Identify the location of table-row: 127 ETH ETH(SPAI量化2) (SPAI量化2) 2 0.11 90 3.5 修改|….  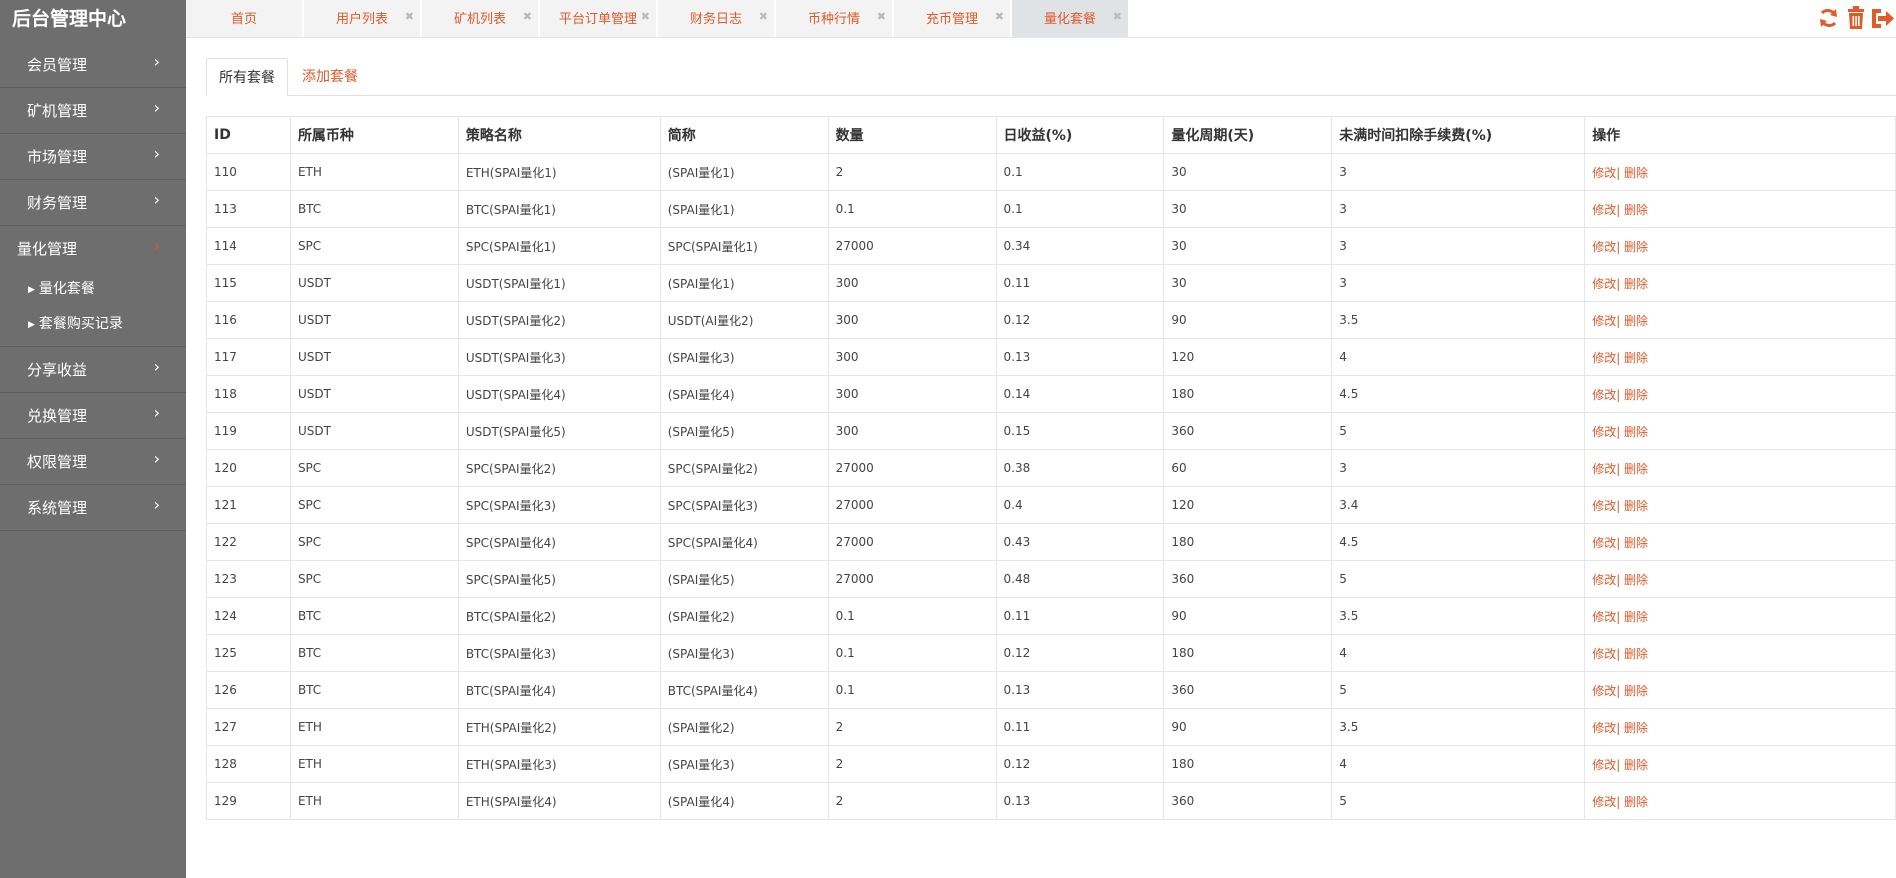
(1051, 727).